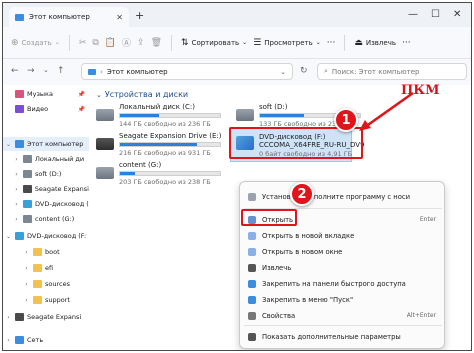 The width and height of the screenshot is (474, 353). I want to click on create-button: ⊕ Создать ⌄, so click(35, 43).